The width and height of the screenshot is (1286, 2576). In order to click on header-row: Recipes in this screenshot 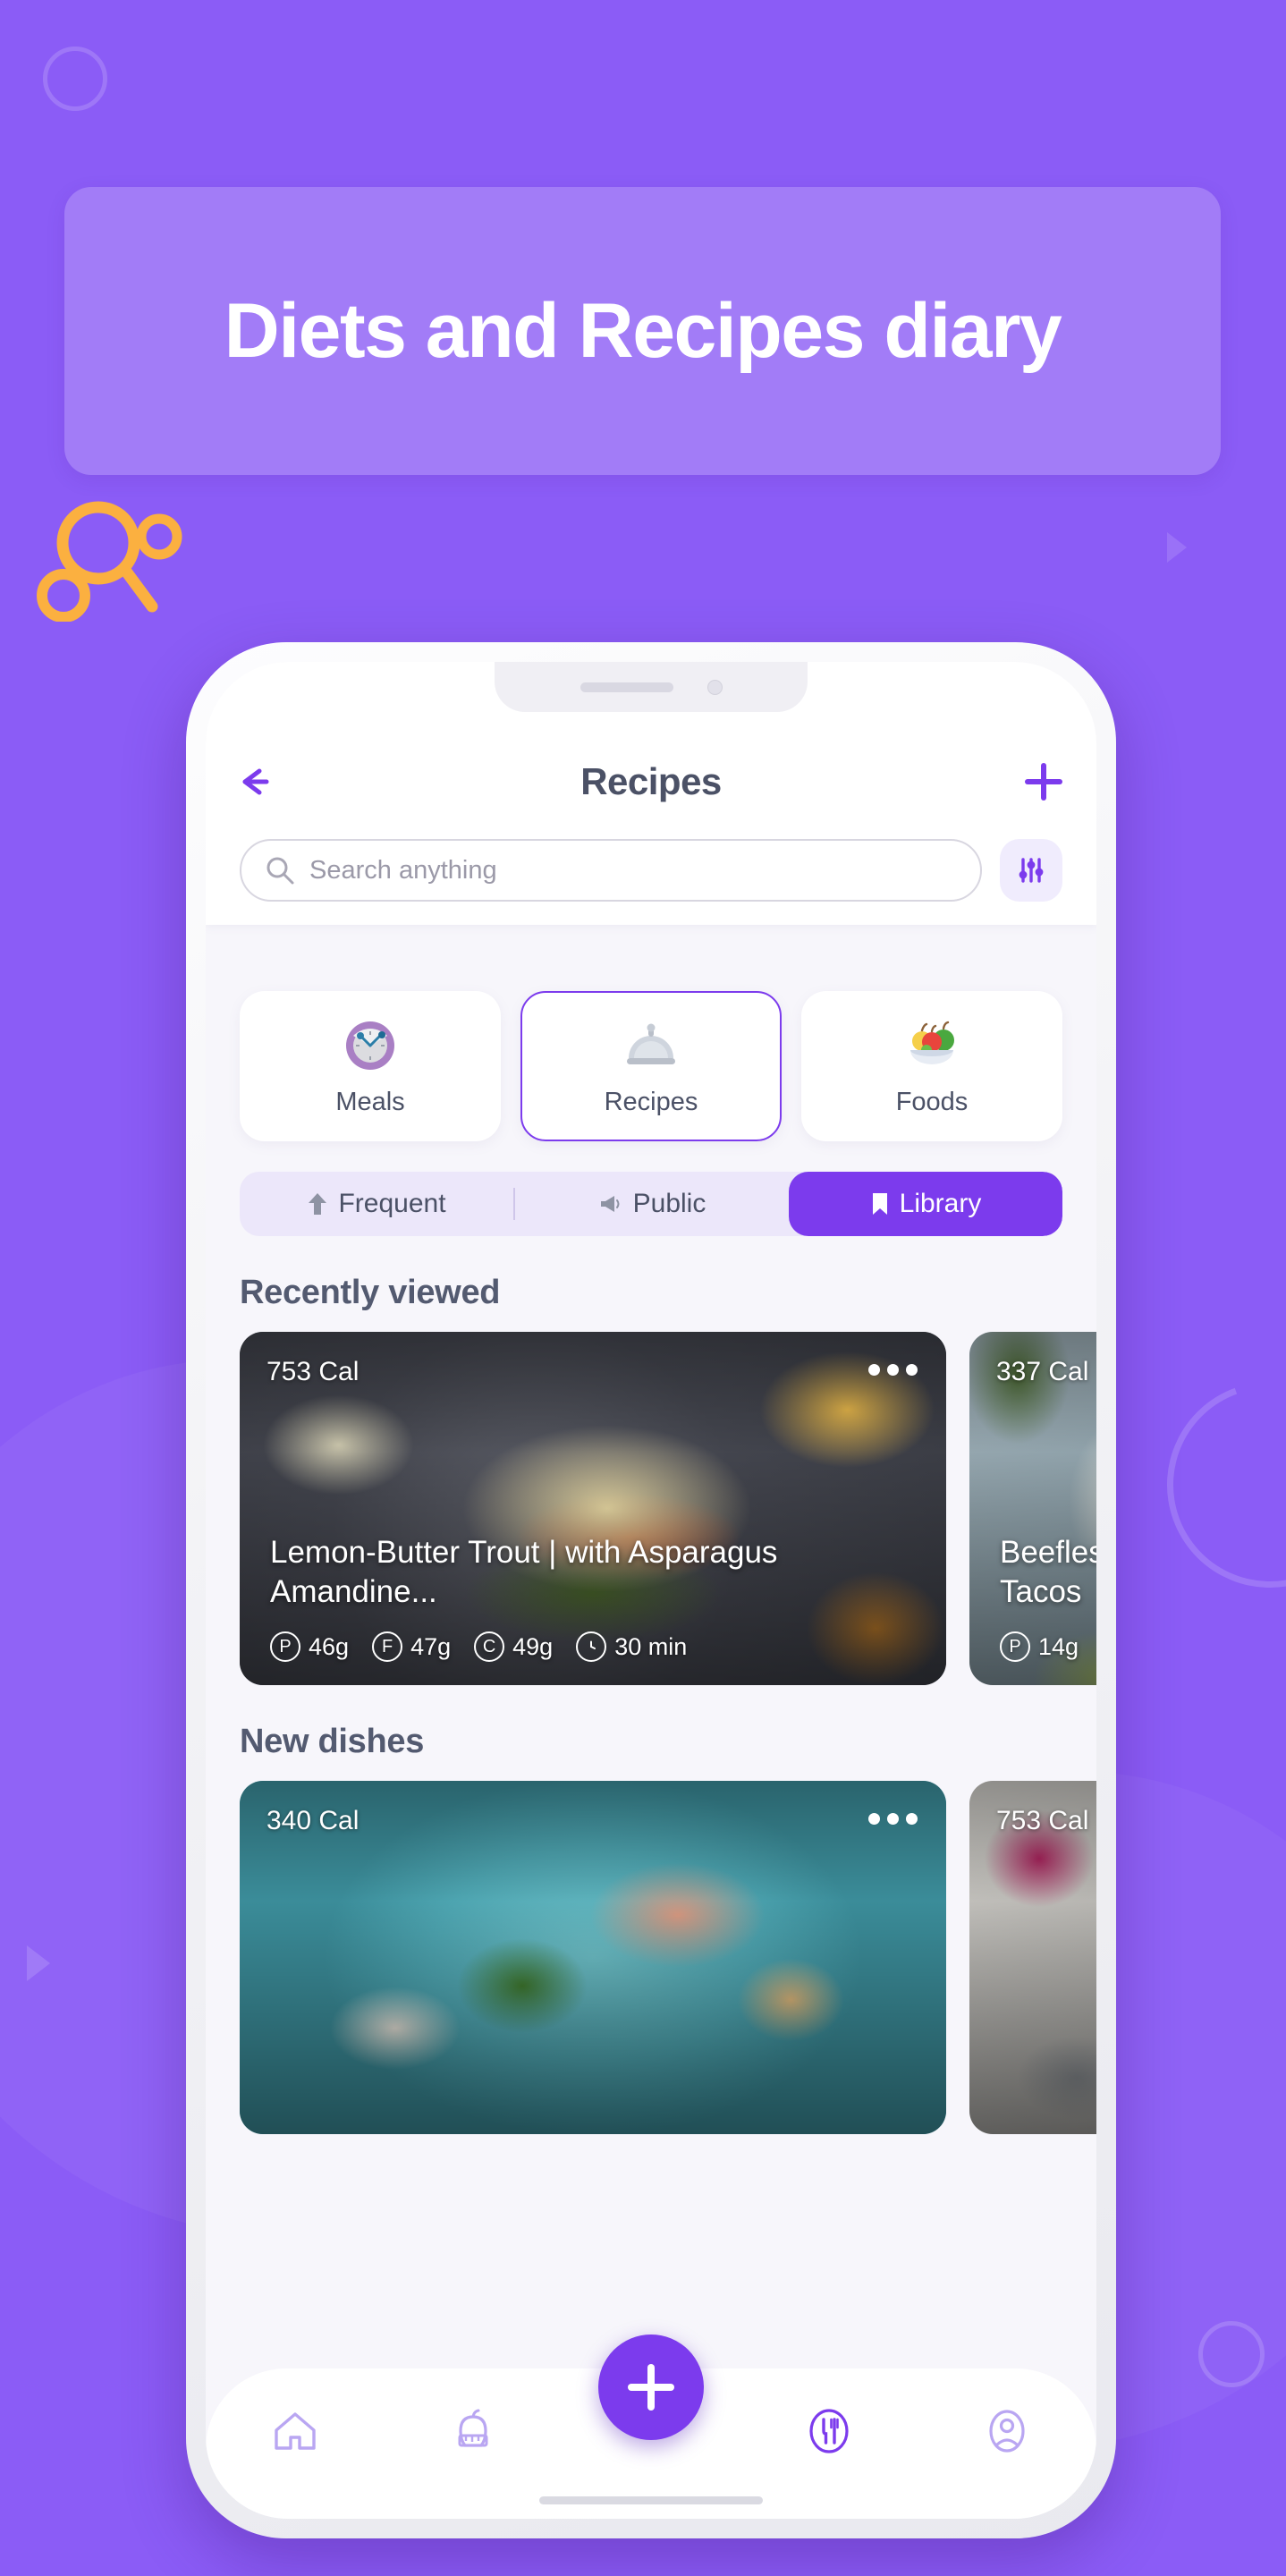, I will do `click(651, 782)`.